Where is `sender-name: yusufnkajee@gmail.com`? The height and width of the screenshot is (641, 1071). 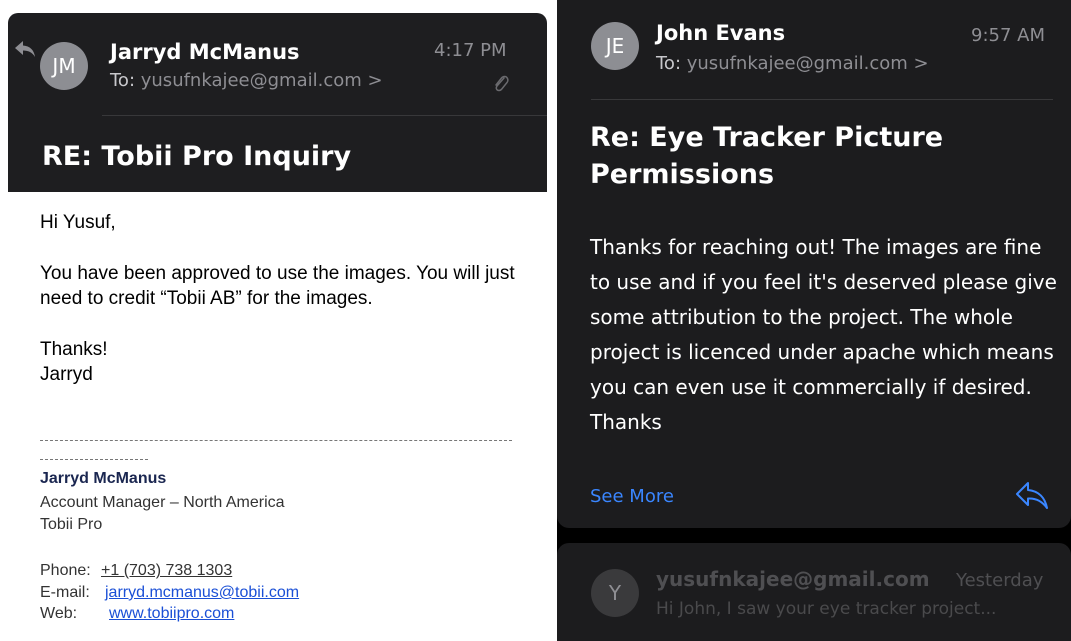 sender-name: yusufnkajee@gmail.com is located at coordinates (793, 579).